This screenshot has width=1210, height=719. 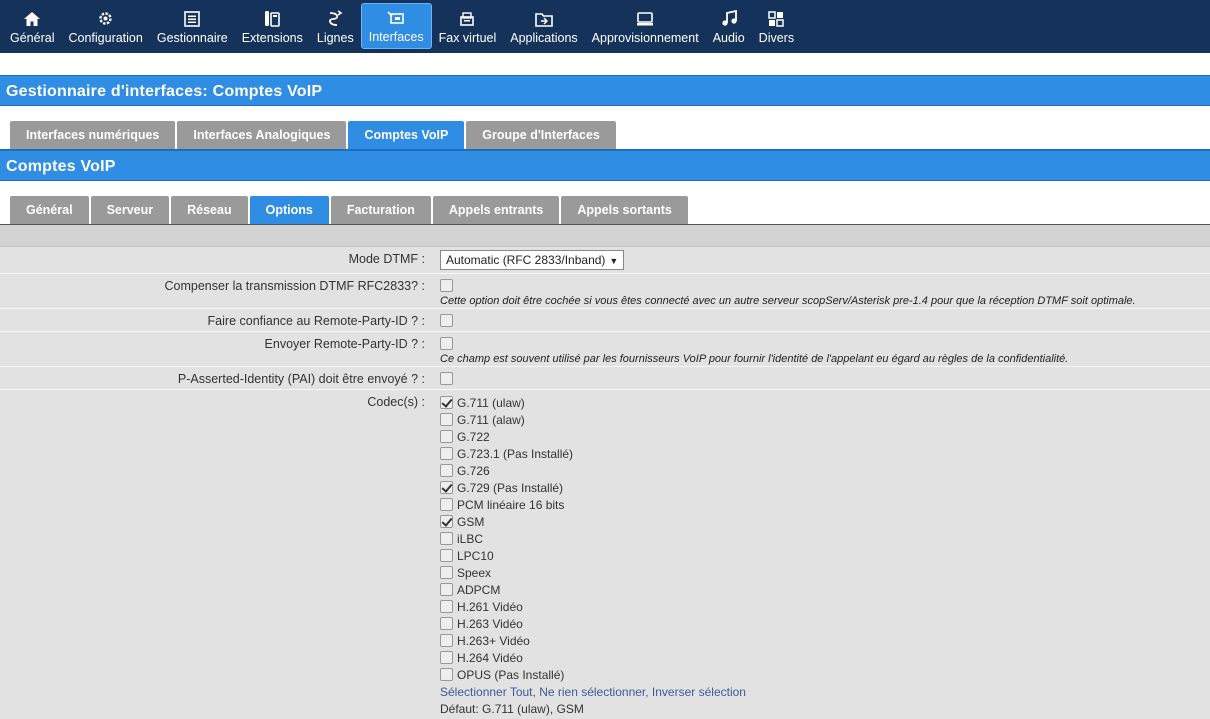 What do you see at coordinates (272, 19) in the screenshot?
I see `phone-icon` at bounding box center [272, 19].